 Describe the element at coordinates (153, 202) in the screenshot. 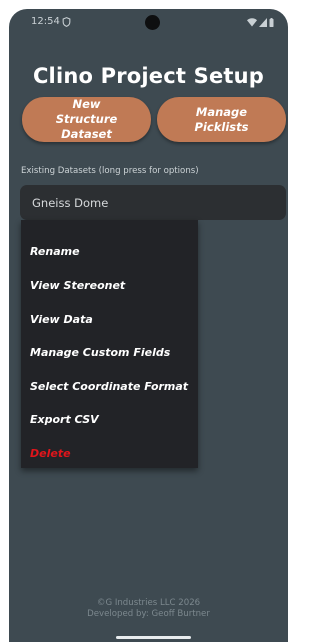

I see `dataset-item-gneiss-dome: Gneiss Dome` at that location.